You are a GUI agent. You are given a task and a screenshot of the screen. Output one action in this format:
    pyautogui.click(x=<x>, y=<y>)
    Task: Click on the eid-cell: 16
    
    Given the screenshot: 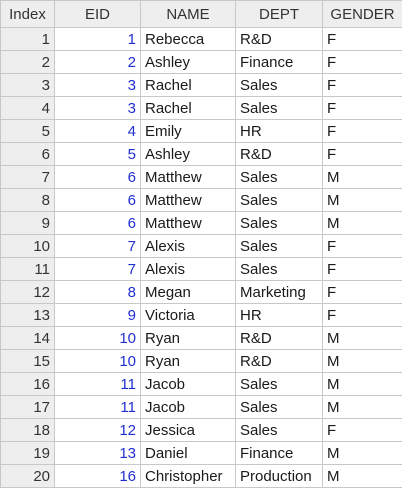 What is the action you would take?
    pyautogui.click(x=97, y=476)
    